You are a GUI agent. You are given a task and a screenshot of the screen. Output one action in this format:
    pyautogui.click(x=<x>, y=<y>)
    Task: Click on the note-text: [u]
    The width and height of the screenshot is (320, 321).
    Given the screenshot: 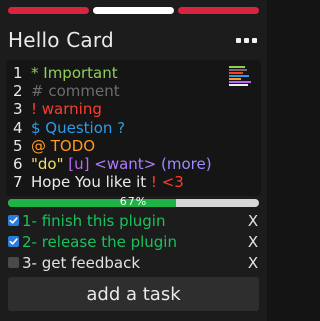 What is the action you would take?
    pyautogui.click(x=81, y=164)
    